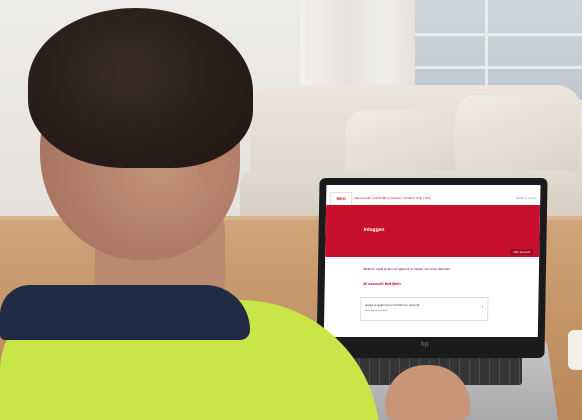 The width and height of the screenshot is (582, 420). What do you see at coordinates (575, 350) in the screenshot?
I see `mug` at bounding box center [575, 350].